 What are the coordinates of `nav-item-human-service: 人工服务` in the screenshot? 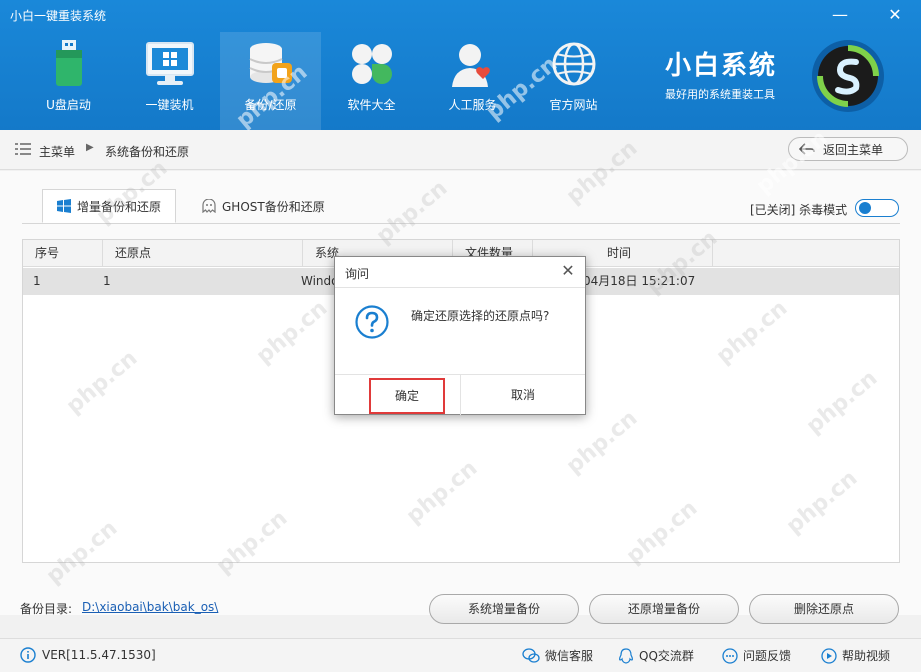 It's located at (472, 81).